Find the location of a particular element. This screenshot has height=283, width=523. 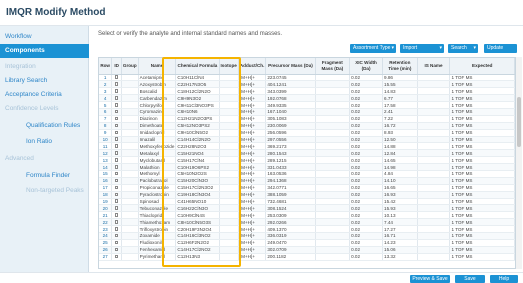

name-cell: Thiacloprid is located at coordinates (157, 215).